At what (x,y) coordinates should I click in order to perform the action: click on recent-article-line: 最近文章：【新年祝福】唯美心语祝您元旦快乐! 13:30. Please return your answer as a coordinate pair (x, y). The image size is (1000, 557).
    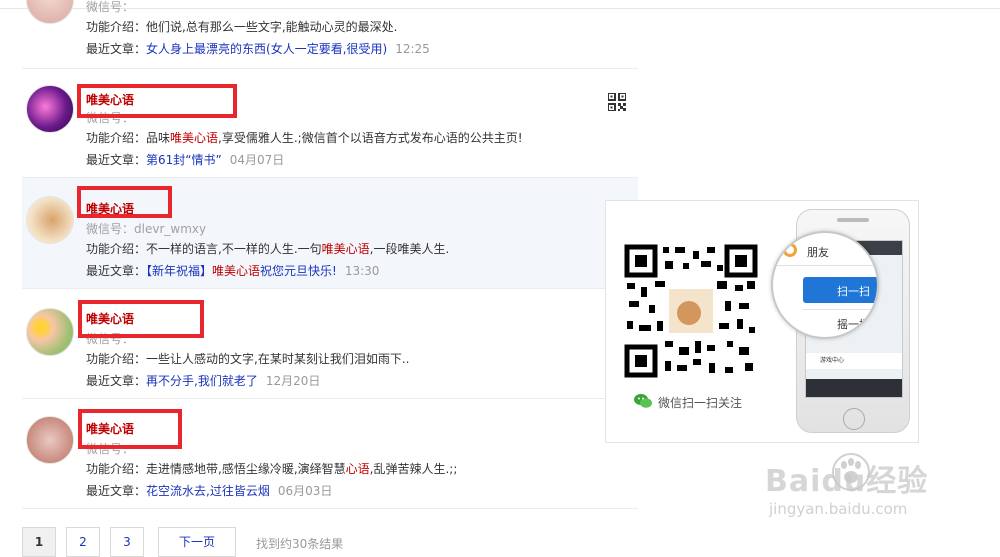
    Looking at the image, I should click on (233, 271).